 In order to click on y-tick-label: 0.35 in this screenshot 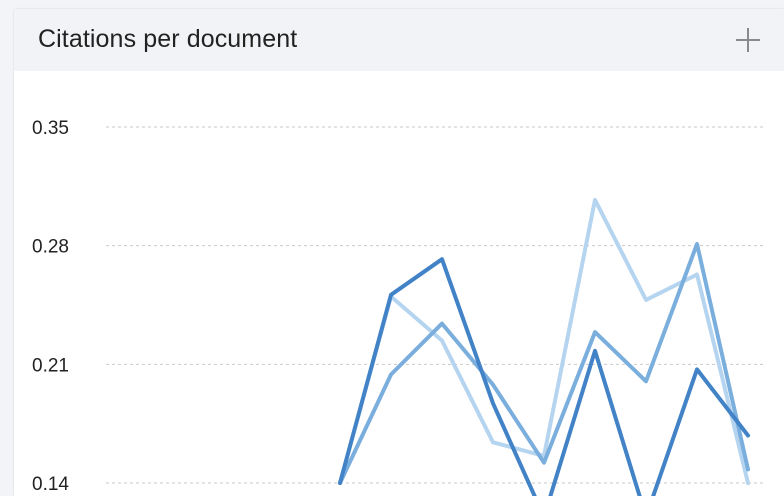, I will do `click(50, 128)`.